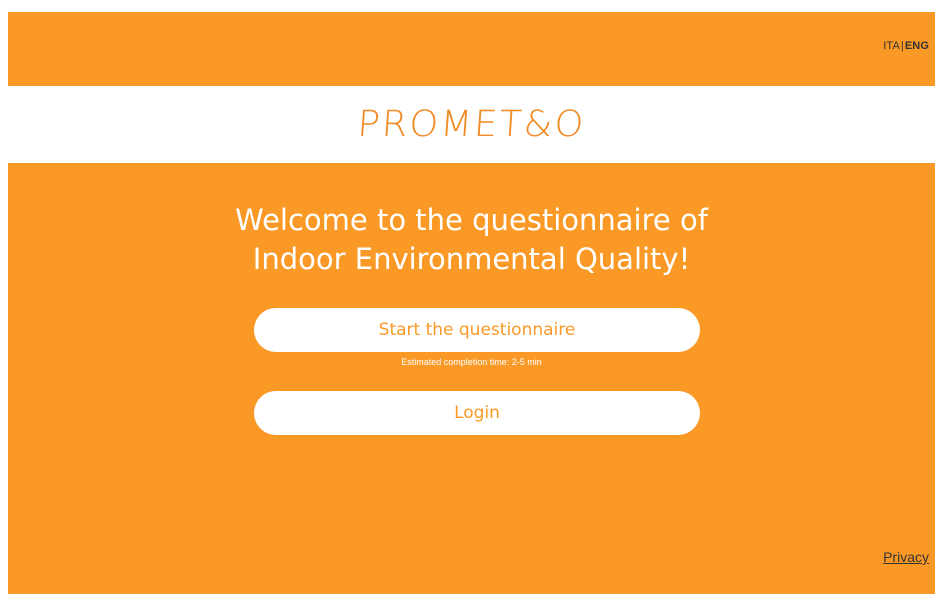  Describe the element at coordinates (906, 557) in the screenshot. I see `privacy-link: Privacy` at that location.